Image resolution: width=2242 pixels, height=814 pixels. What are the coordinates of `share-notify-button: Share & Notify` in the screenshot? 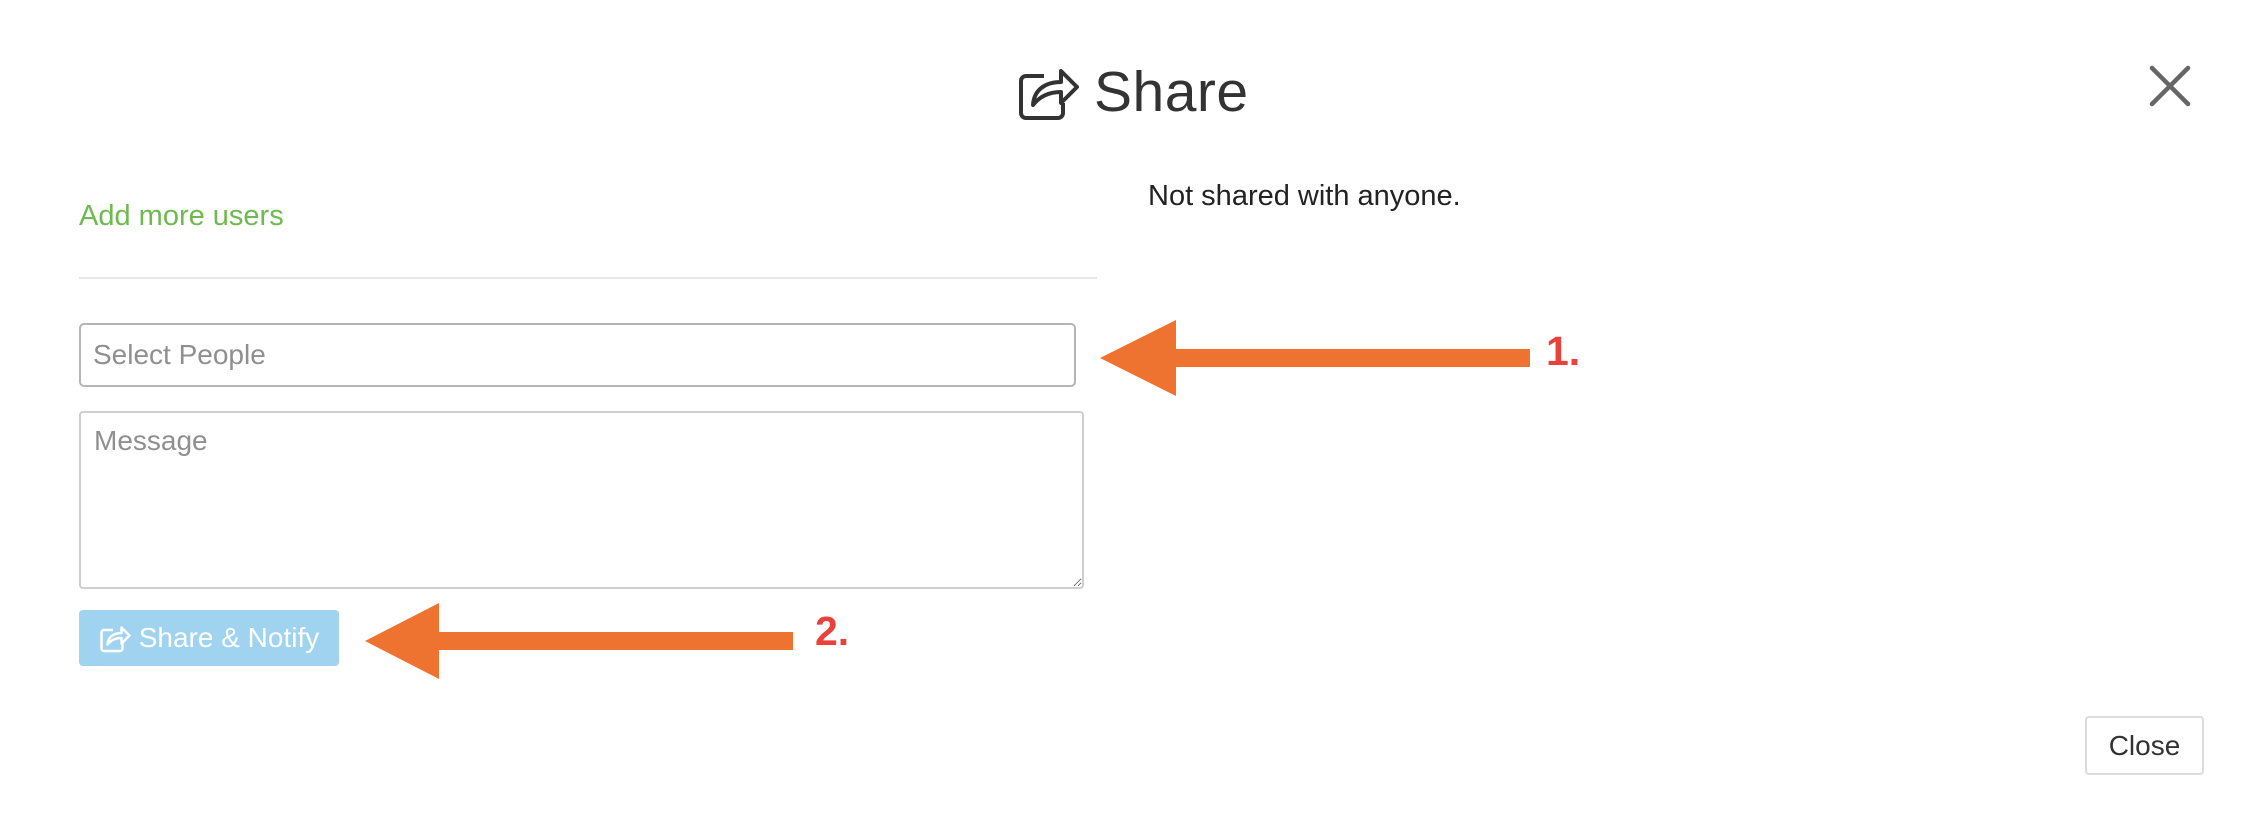 It's located at (209, 638).